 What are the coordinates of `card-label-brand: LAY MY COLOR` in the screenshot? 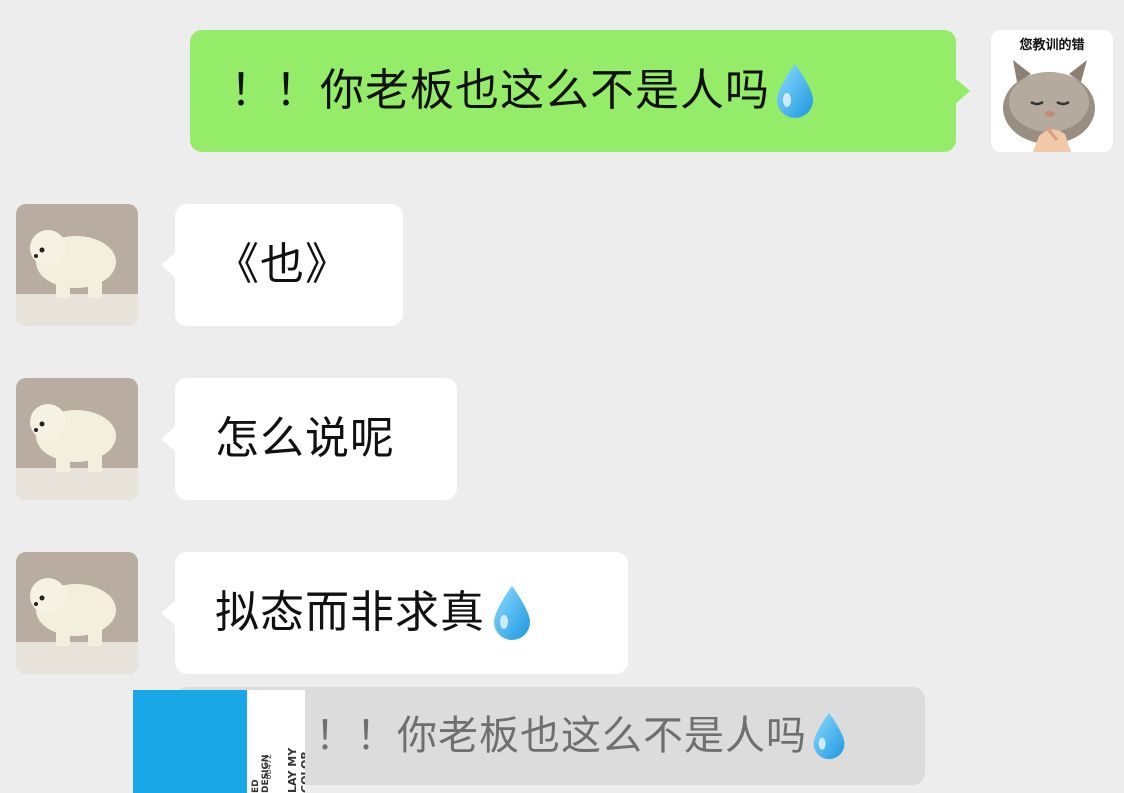 It's located at (295, 770).